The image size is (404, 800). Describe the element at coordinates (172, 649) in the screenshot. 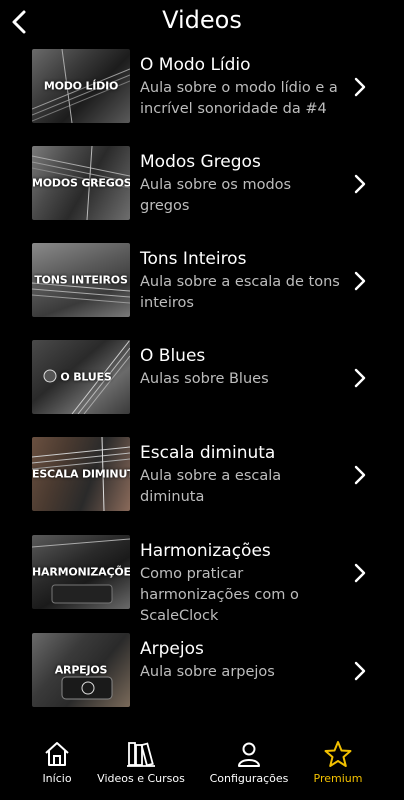

I see `video-title: Arpejos` at that location.